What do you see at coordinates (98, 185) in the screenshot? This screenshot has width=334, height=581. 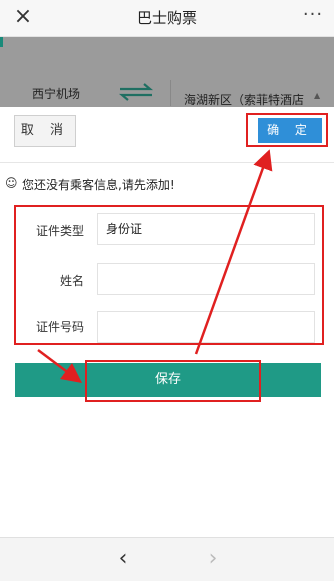 I see `no-passenger-notice: 您还没有乘客信息,请先添加!` at bounding box center [98, 185].